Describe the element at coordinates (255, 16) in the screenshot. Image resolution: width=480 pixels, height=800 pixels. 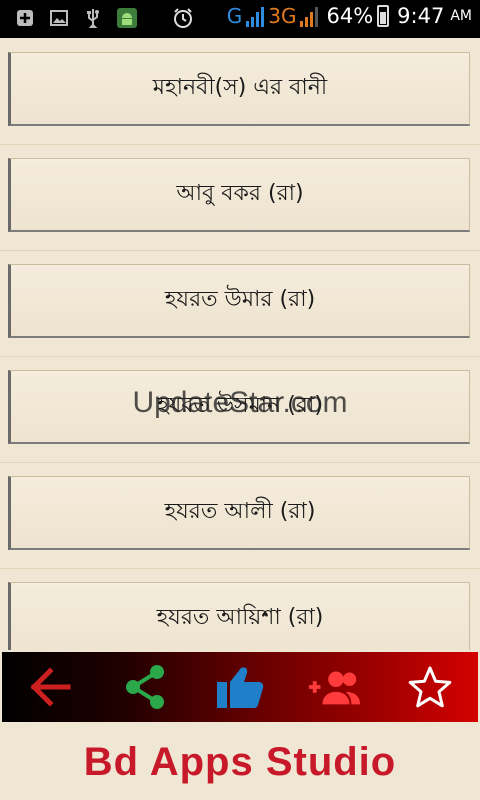
I see `signal-g-icon` at that location.